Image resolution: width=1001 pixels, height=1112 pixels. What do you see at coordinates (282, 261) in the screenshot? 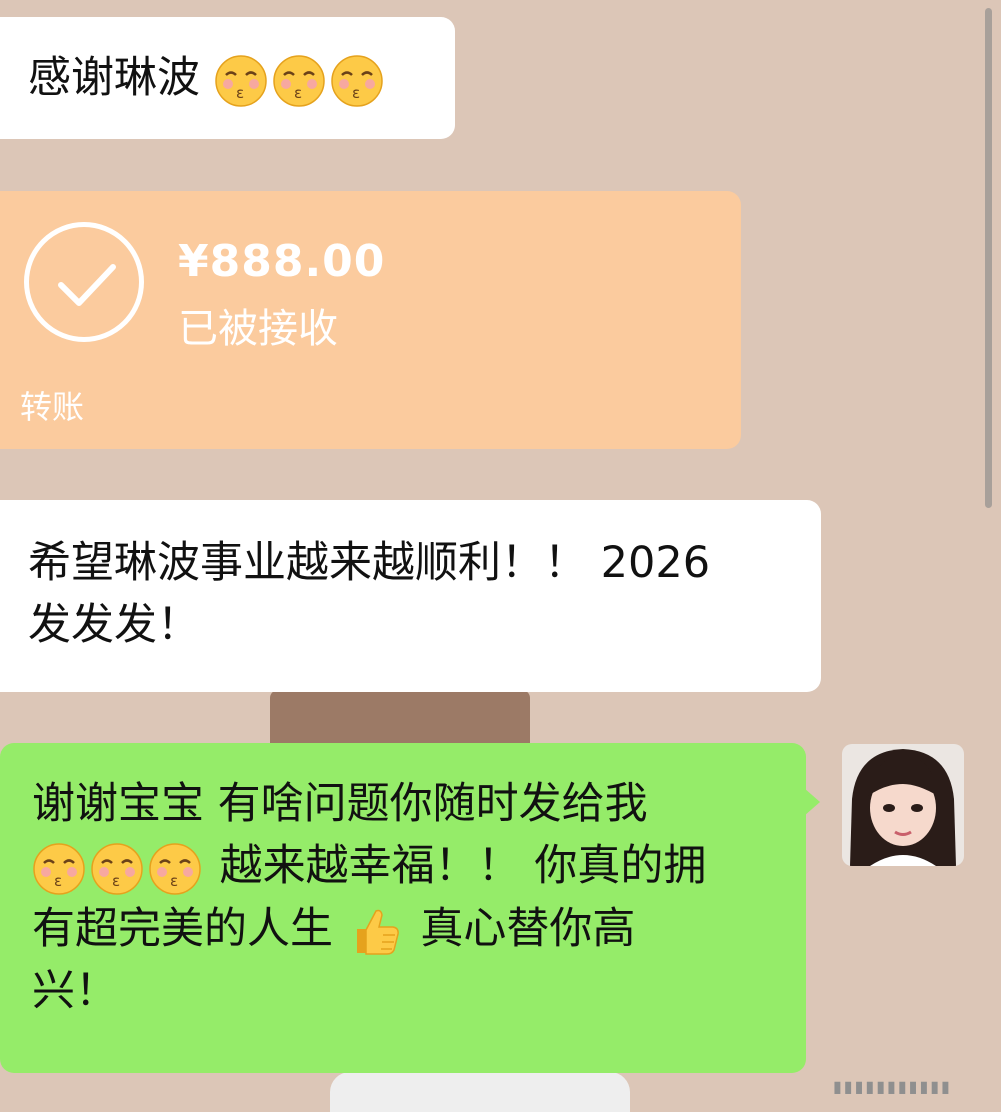
I see `transfer-amount: ¥888.00` at bounding box center [282, 261].